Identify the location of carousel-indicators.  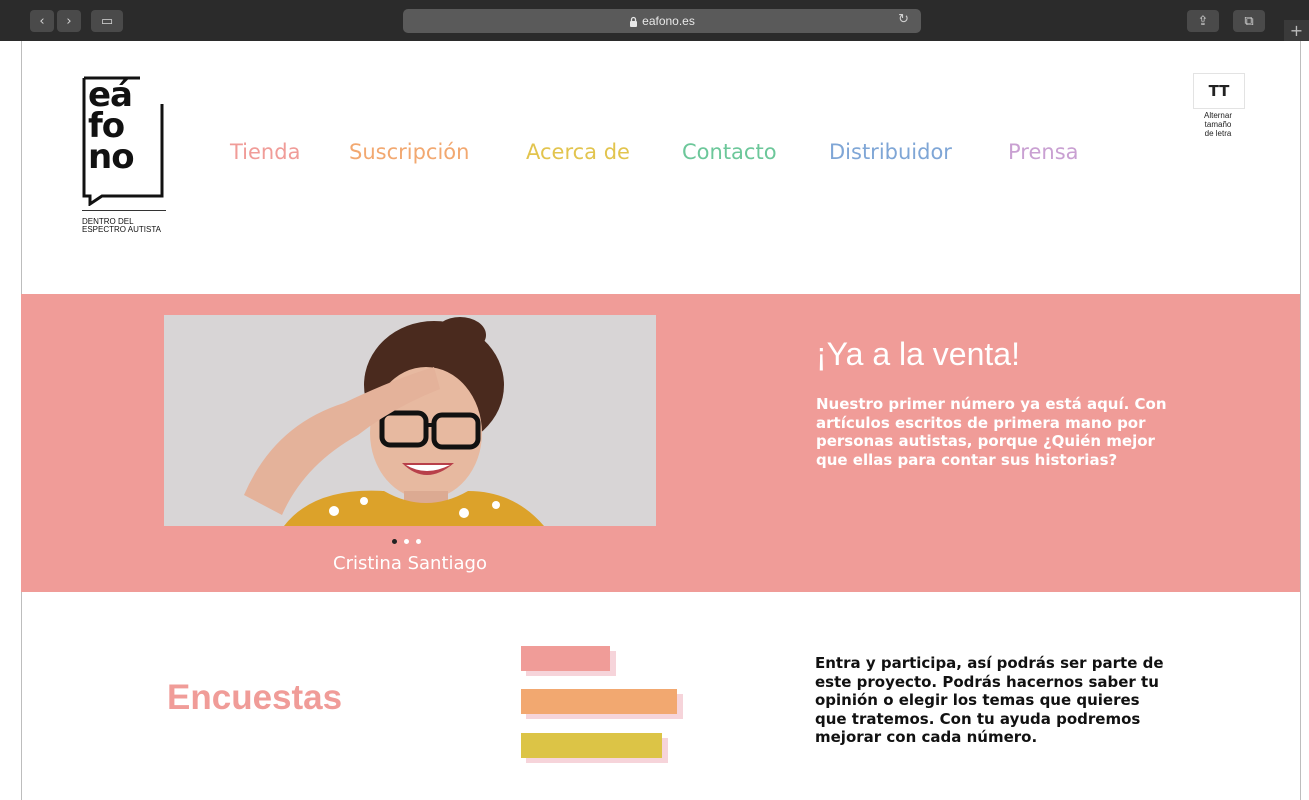
(406, 541).